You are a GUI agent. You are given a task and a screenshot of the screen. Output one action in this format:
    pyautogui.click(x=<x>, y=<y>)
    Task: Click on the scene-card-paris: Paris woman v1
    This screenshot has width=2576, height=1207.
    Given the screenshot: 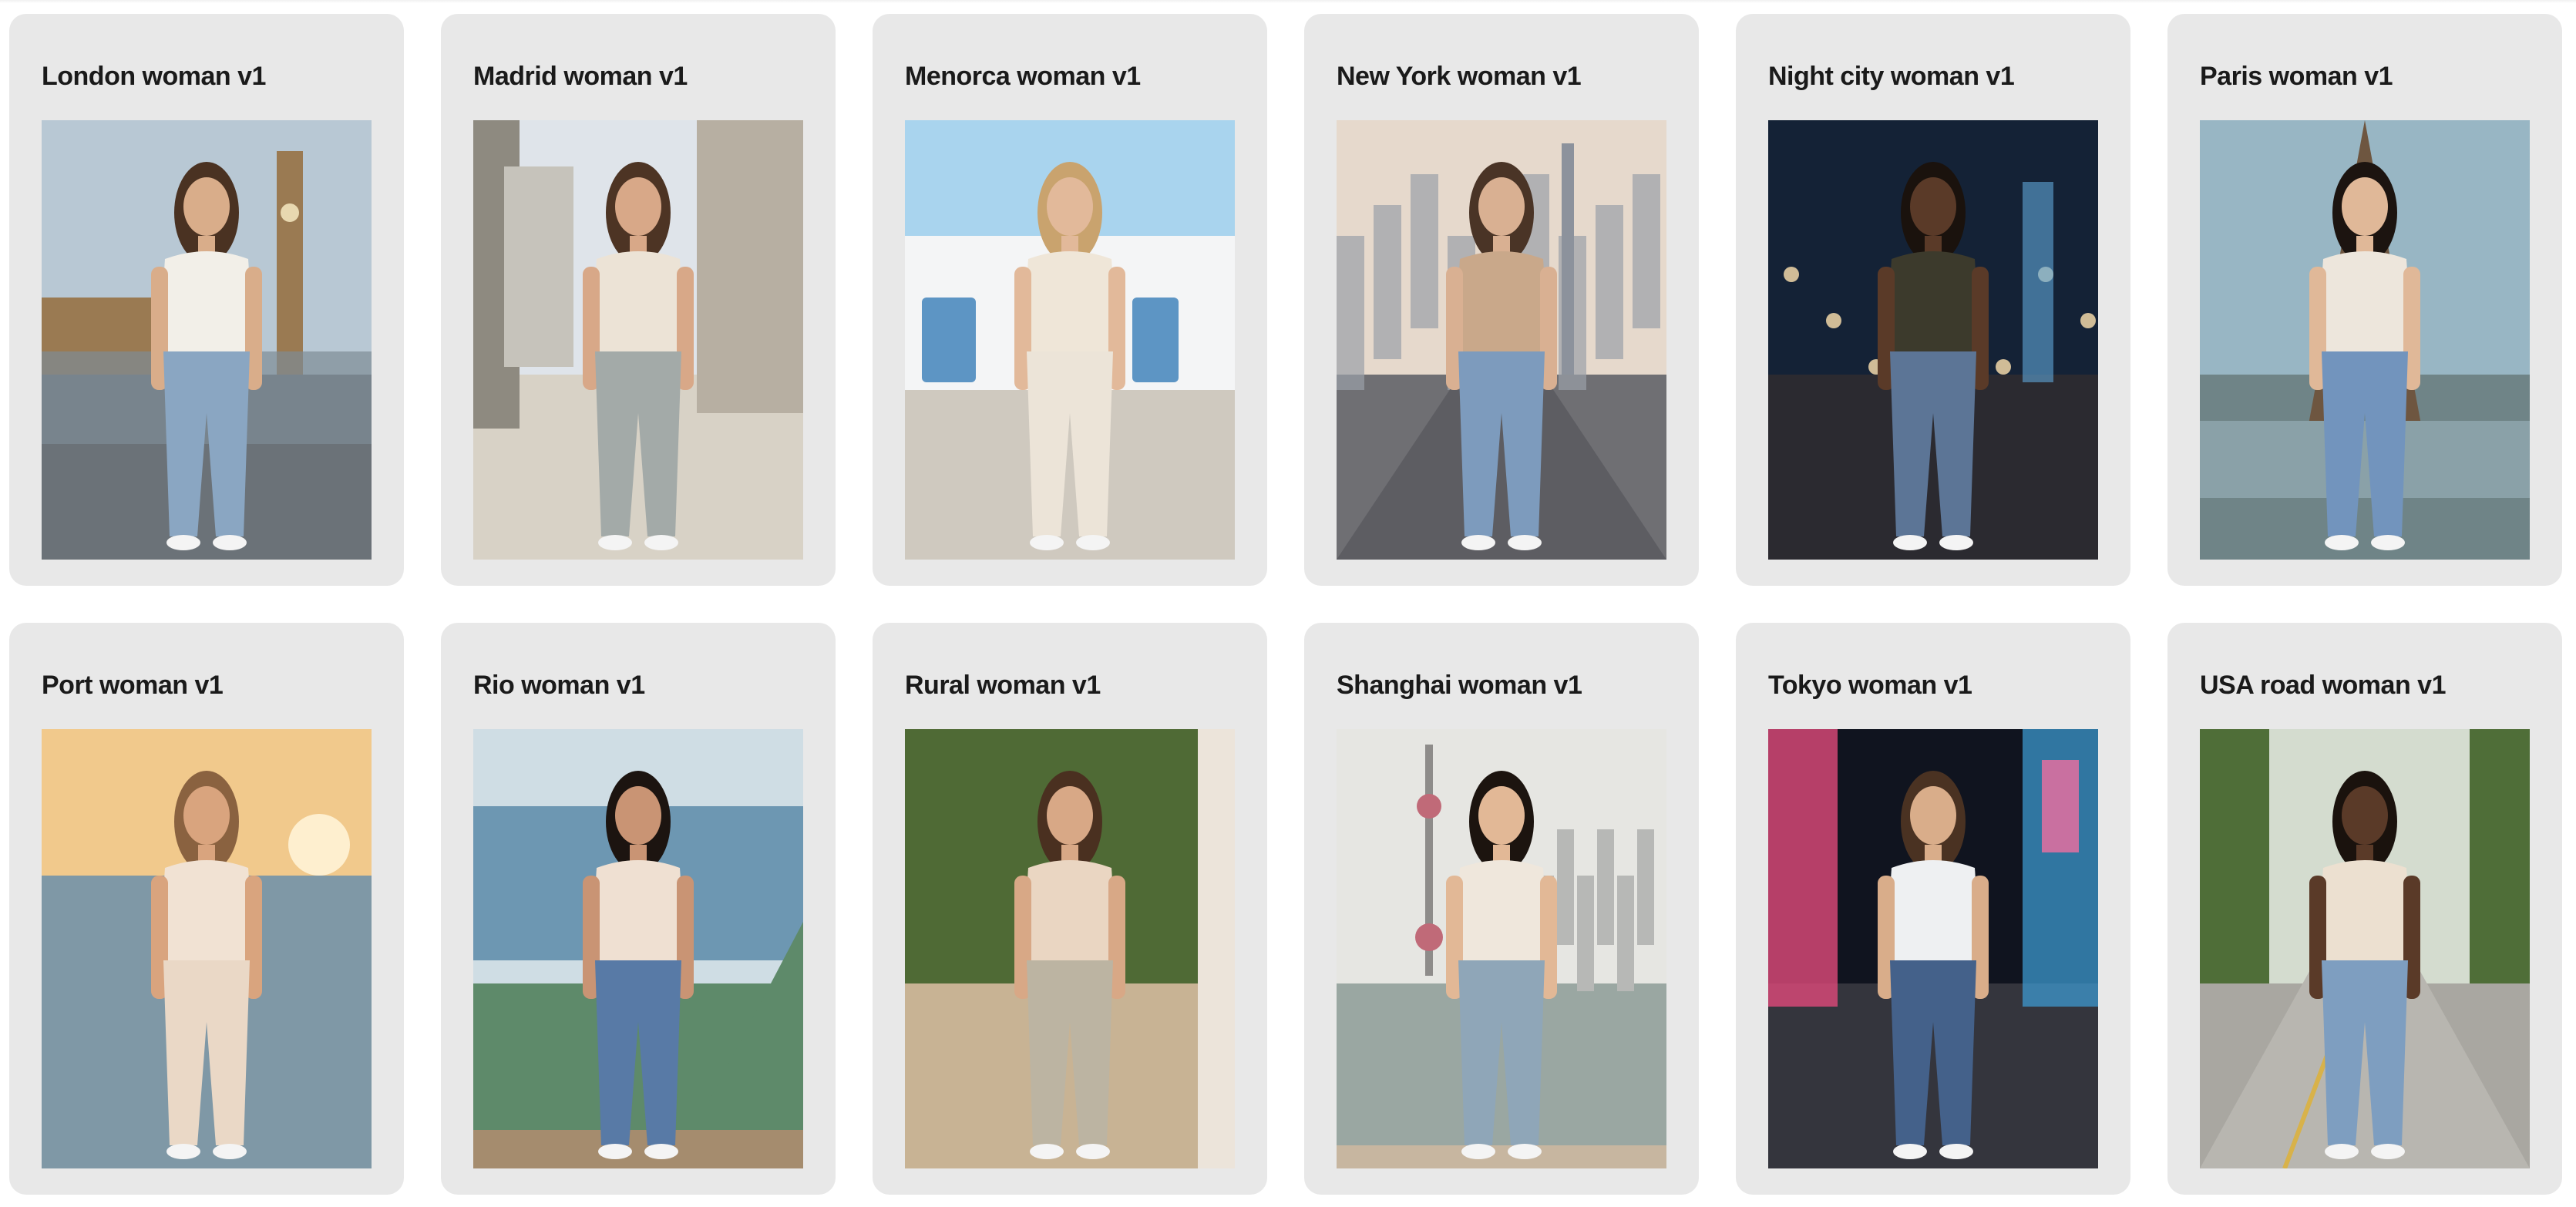 What is the action you would take?
    pyautogui.click(x=2364, y=300)
    